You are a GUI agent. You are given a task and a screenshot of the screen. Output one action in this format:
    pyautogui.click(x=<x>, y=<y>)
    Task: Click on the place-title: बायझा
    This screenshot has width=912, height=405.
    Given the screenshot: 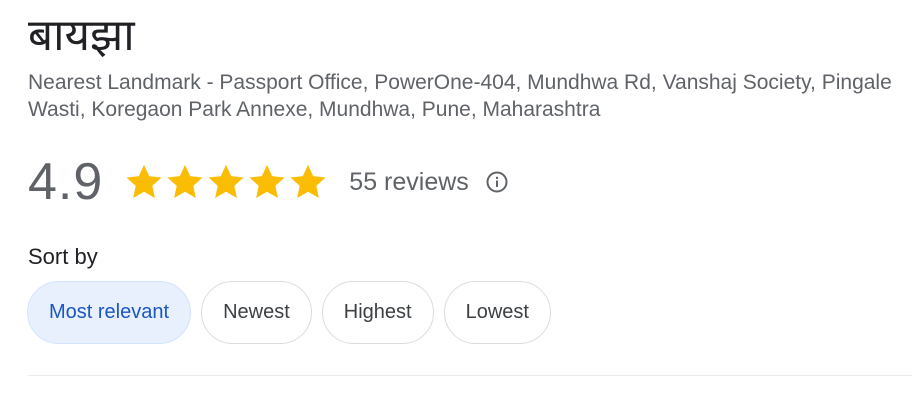 What is the action you would take?
    pyautogui.click(x=81, y=35)
    